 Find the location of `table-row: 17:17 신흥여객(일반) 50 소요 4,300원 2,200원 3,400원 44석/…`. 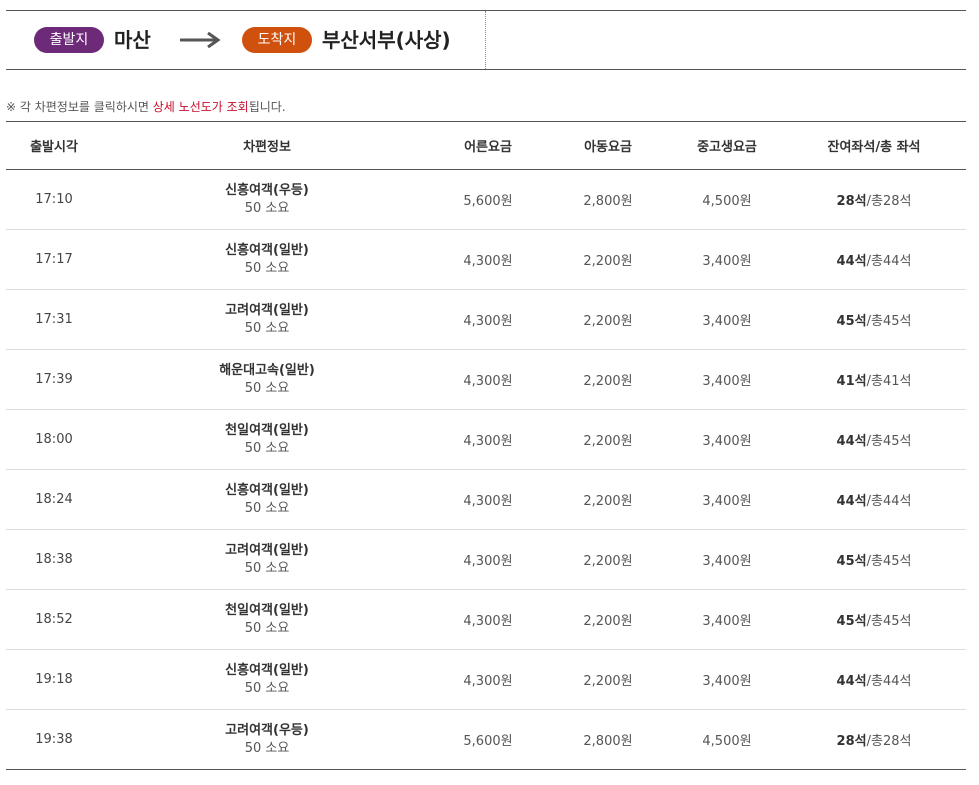

table-row: 17:17 신흥여객(일반) 50 소요 4,300원 2,200원 3,400원 44석/… is located at coordinates (486, 260).